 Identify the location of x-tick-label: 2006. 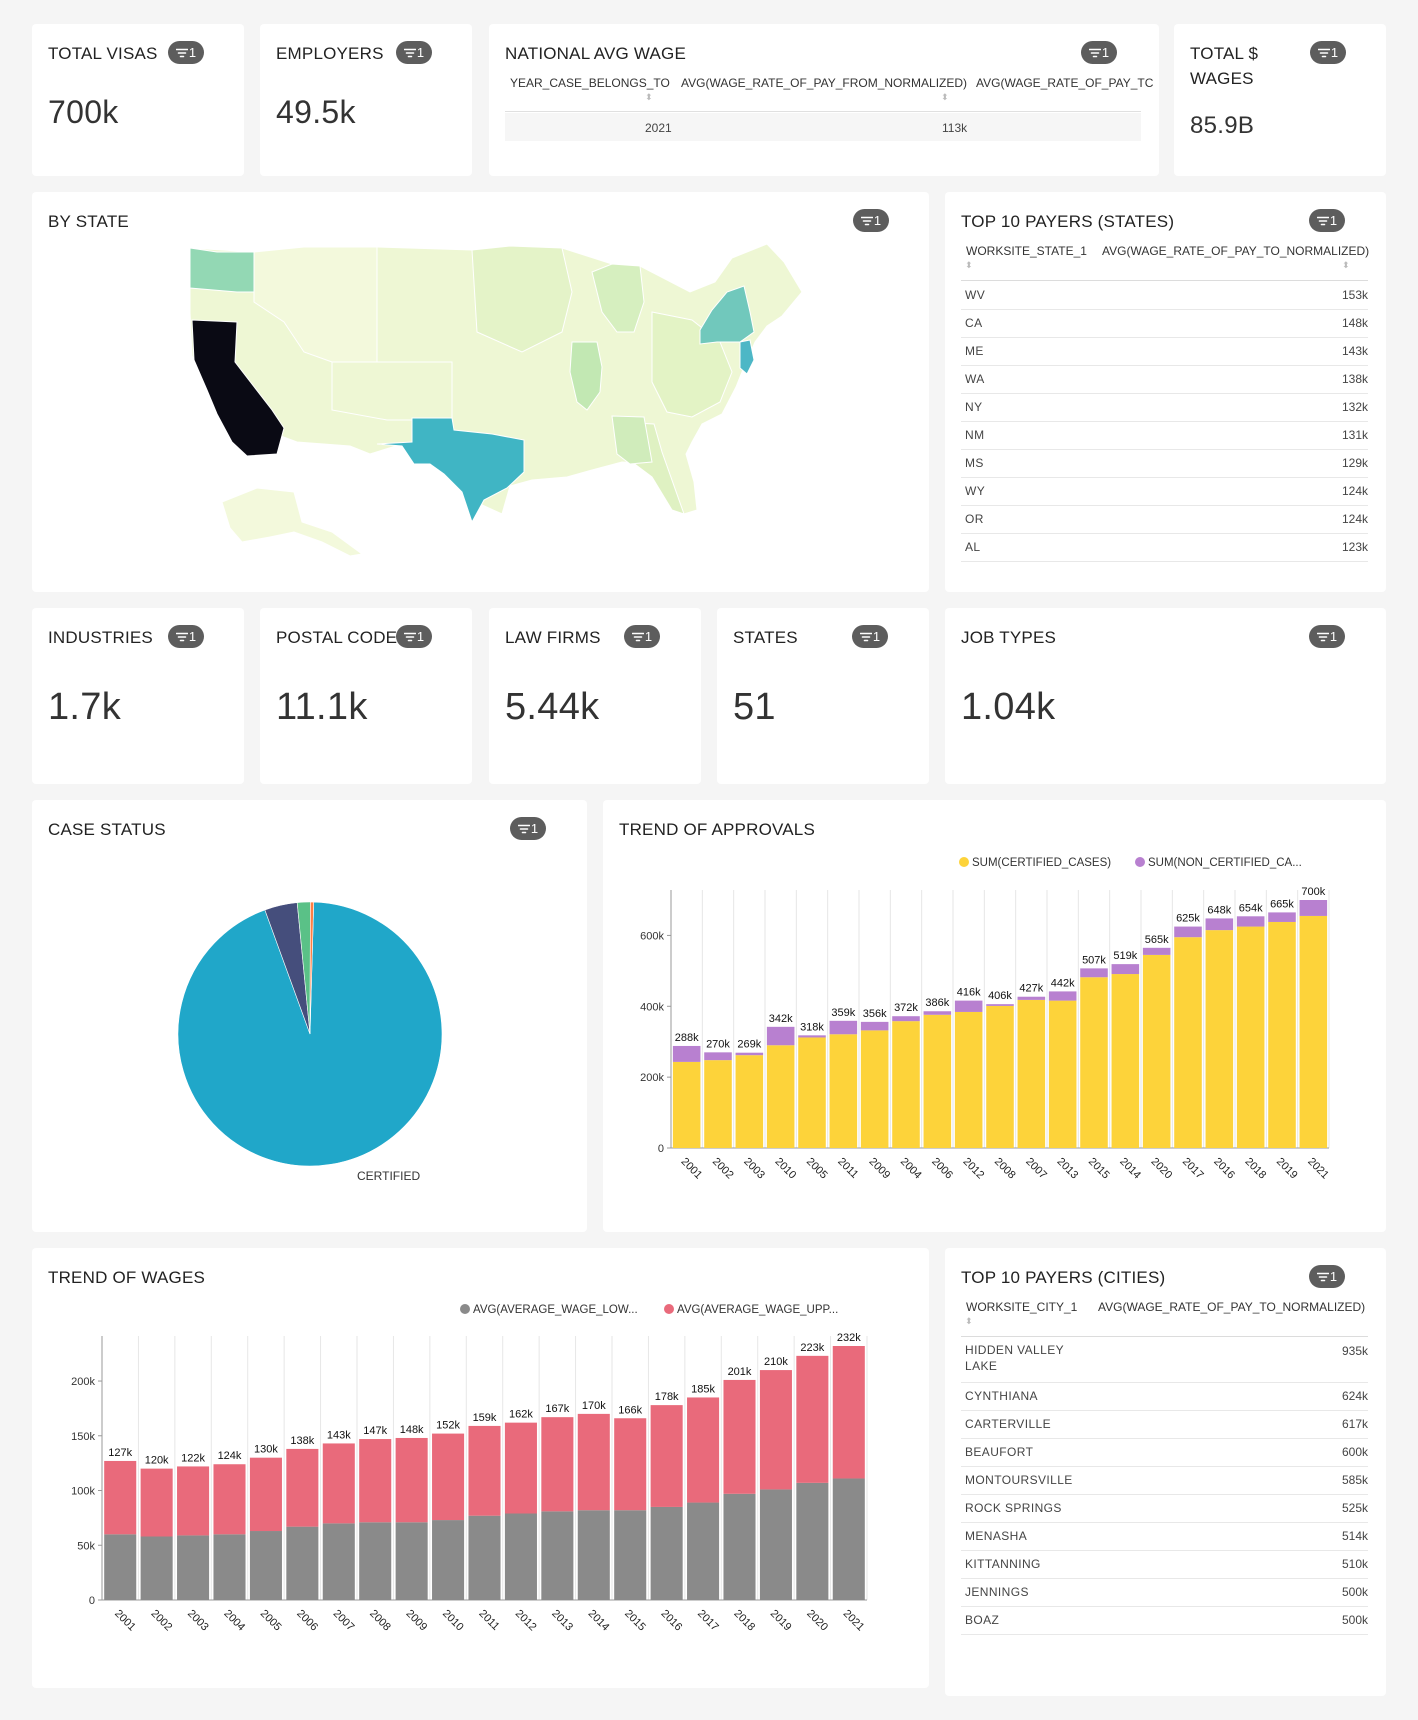
(307, 1621).